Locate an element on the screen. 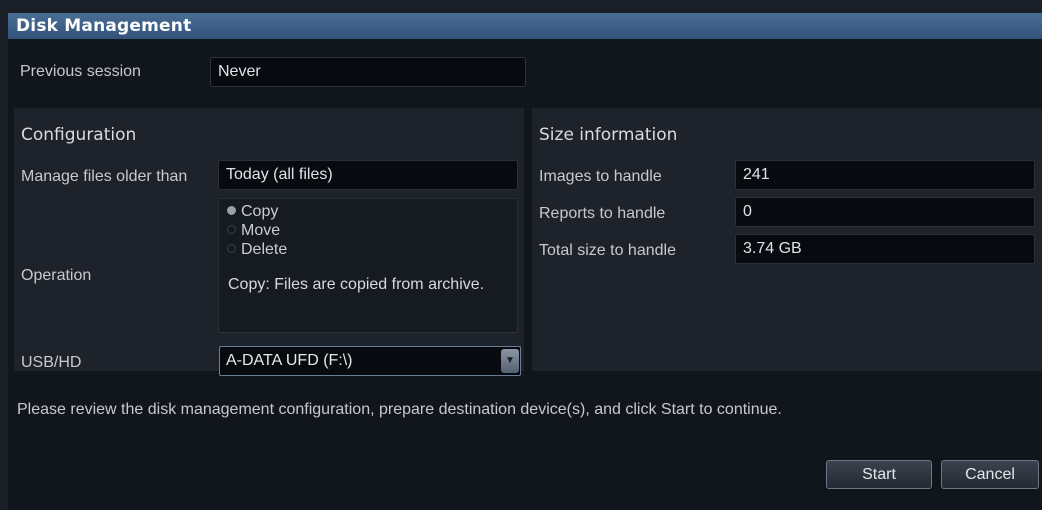  images-label: Images to handle is located at coordinates (600, 176).